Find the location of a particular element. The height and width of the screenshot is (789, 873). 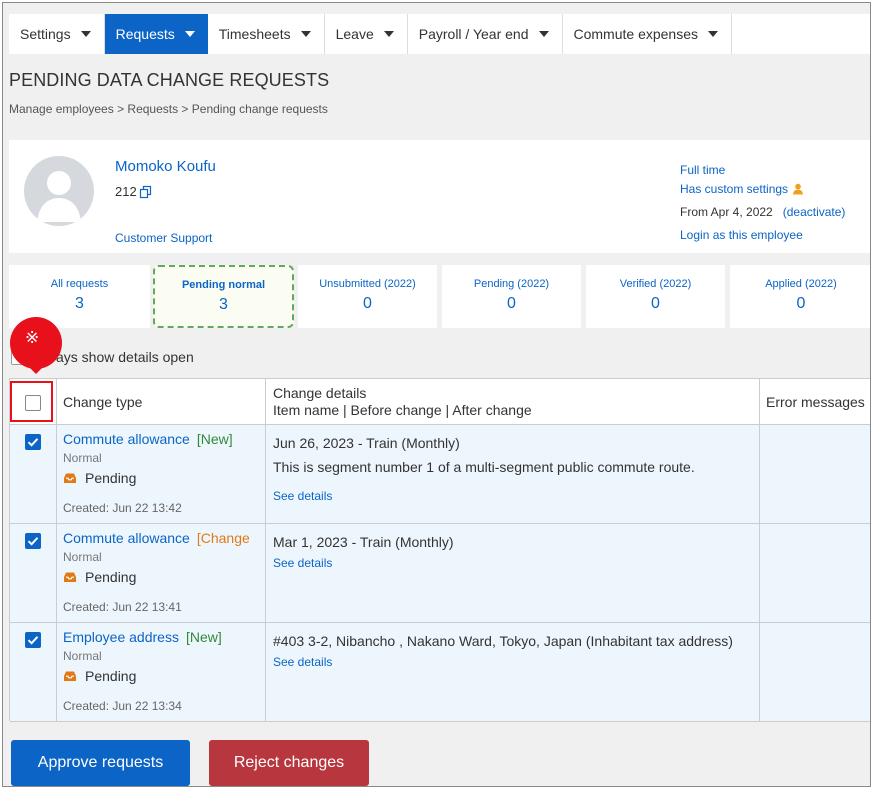

tab-pending-2022: Pending (2022) 0 is located at coordinates (511, 296).